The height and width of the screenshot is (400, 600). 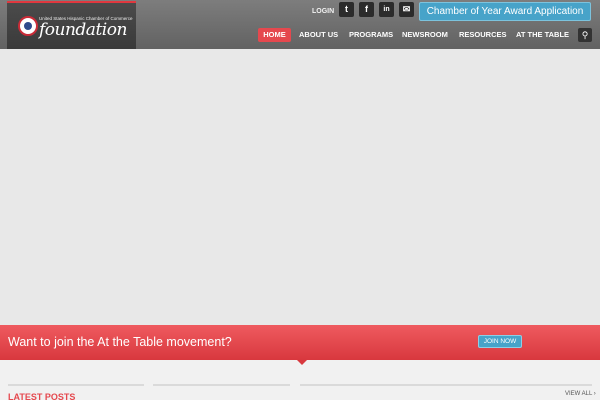 I want to click on email-icon: ✉, so click(x=406, y=9).